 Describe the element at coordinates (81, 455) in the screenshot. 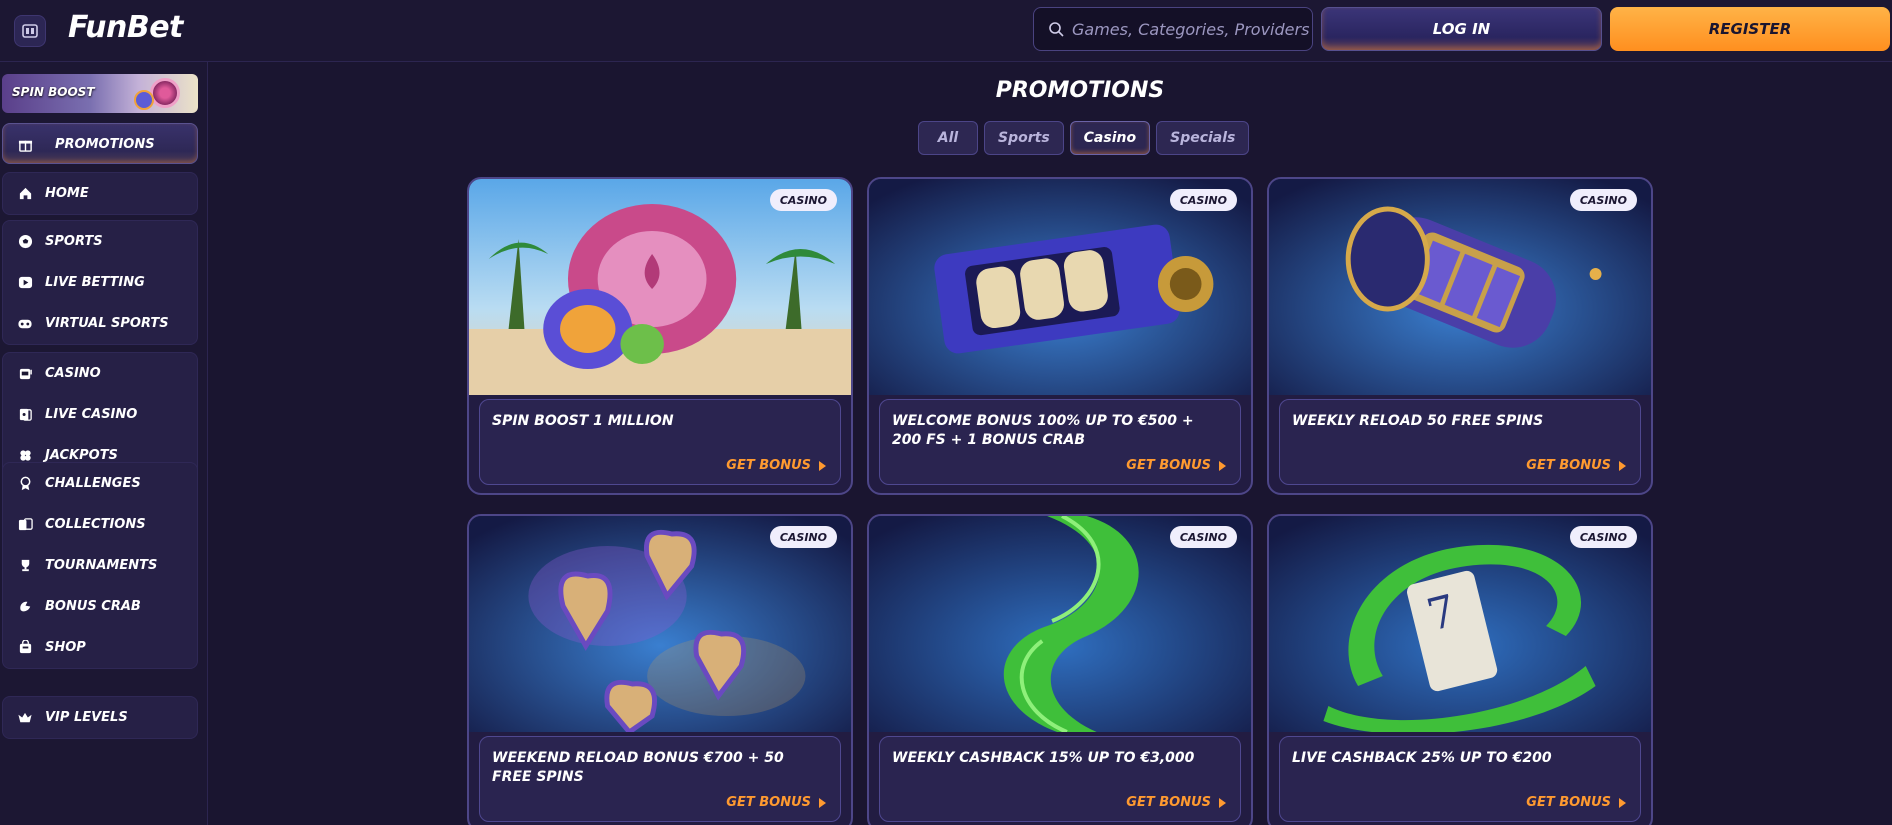

I see `sidebar-item-label: JACKPOTS` at that location.